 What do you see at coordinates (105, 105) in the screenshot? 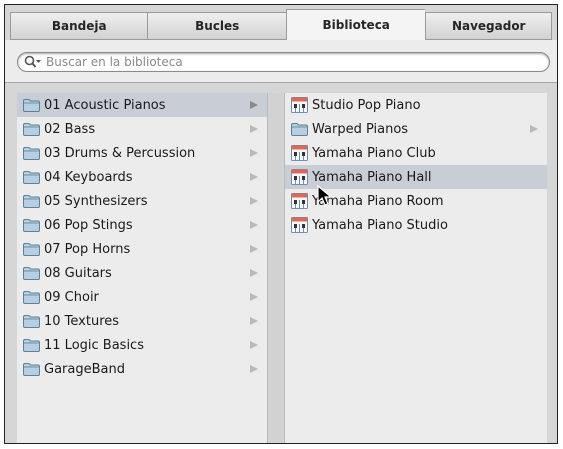
I see `category-label: 01 Acoustic Pianos` at bounding box center [105, 105].